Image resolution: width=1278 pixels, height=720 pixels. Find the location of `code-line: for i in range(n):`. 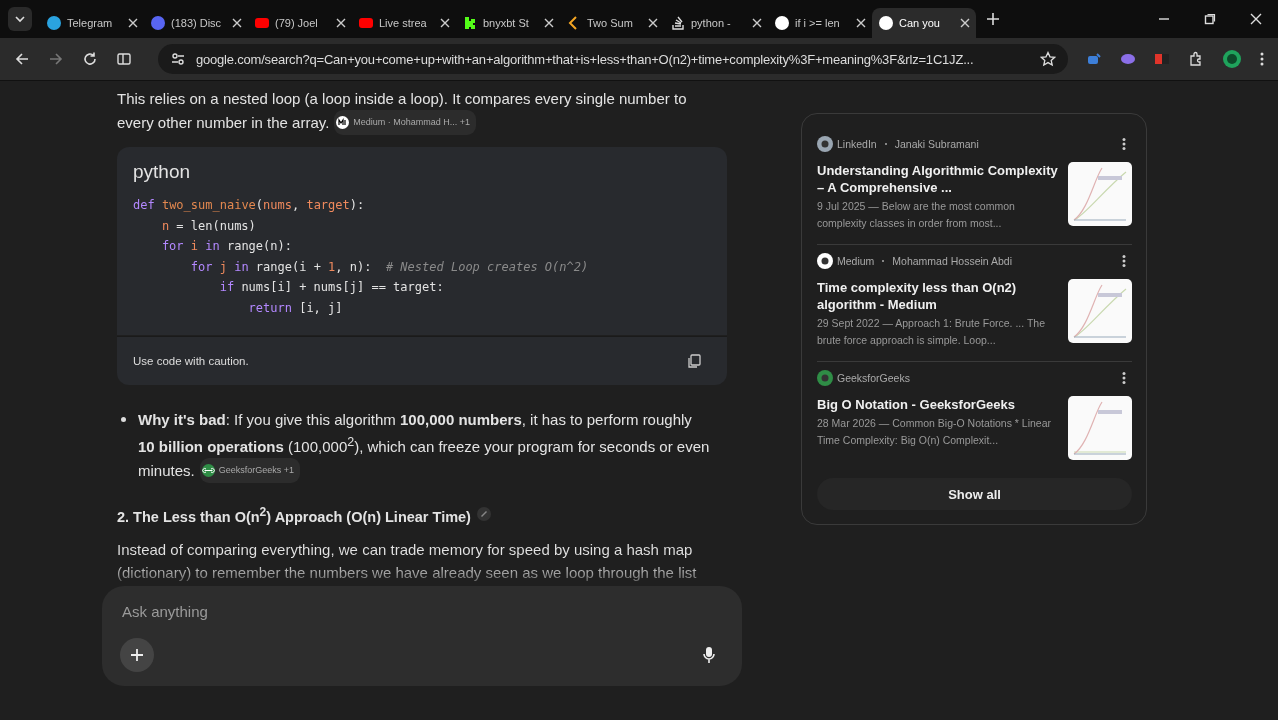

code-line: for i in range(n): is located at coordinates (226, 247).